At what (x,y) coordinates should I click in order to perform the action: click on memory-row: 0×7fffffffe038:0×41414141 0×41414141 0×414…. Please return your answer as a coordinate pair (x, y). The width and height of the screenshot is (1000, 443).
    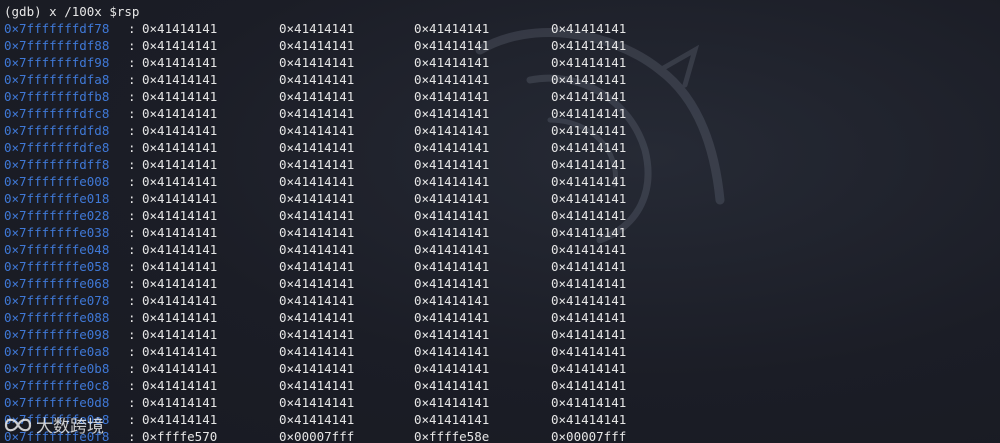
    Looking at the image, I should click on (499, 232).